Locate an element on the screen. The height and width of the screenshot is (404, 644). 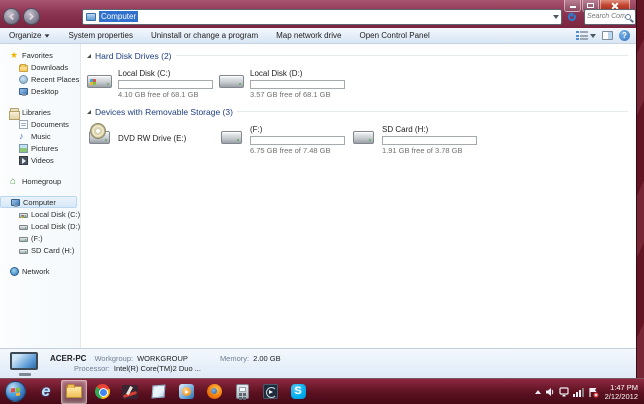
system-properties-button: System properties is located at coordinates (100, 35).